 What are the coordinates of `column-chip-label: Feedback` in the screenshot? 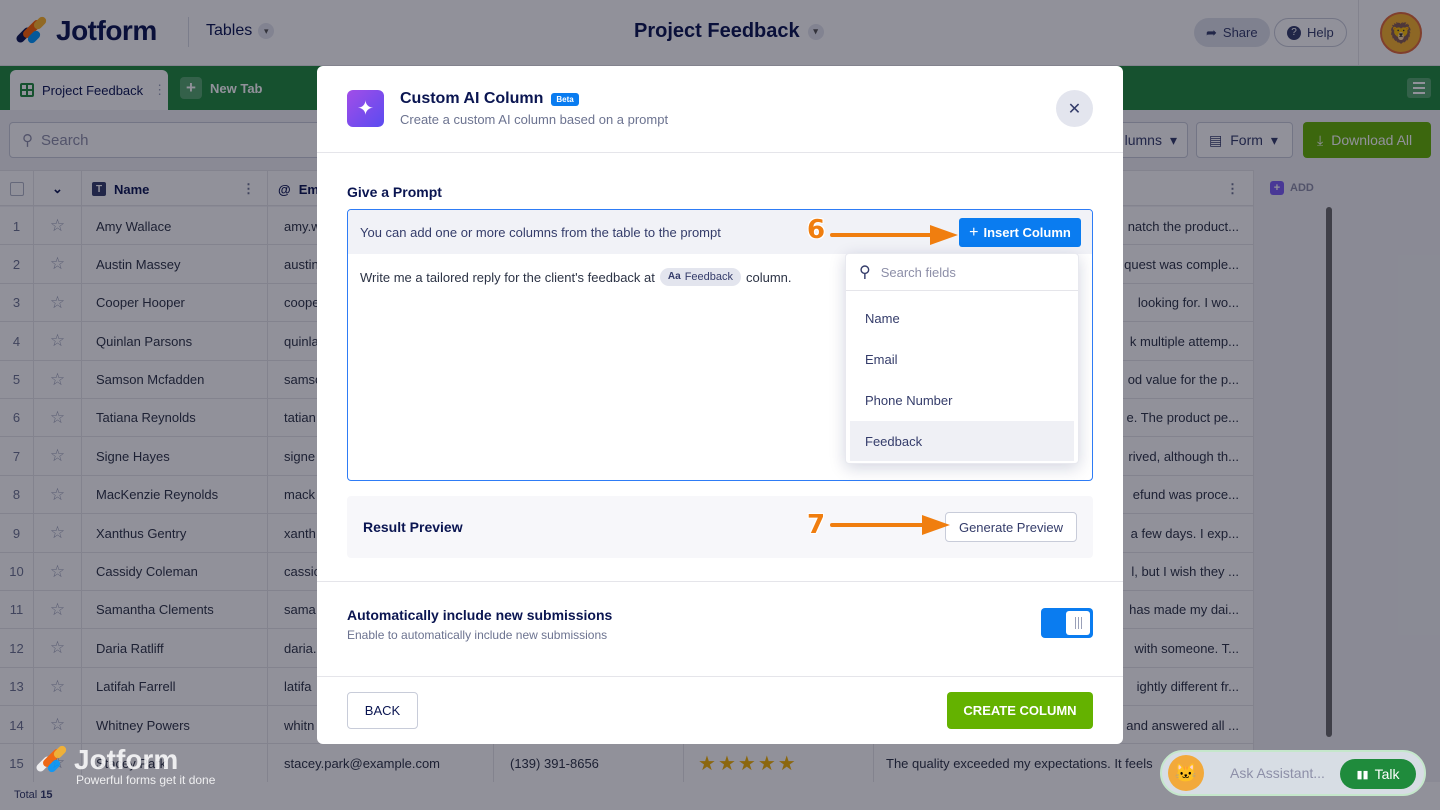 It's located at (708, 277).